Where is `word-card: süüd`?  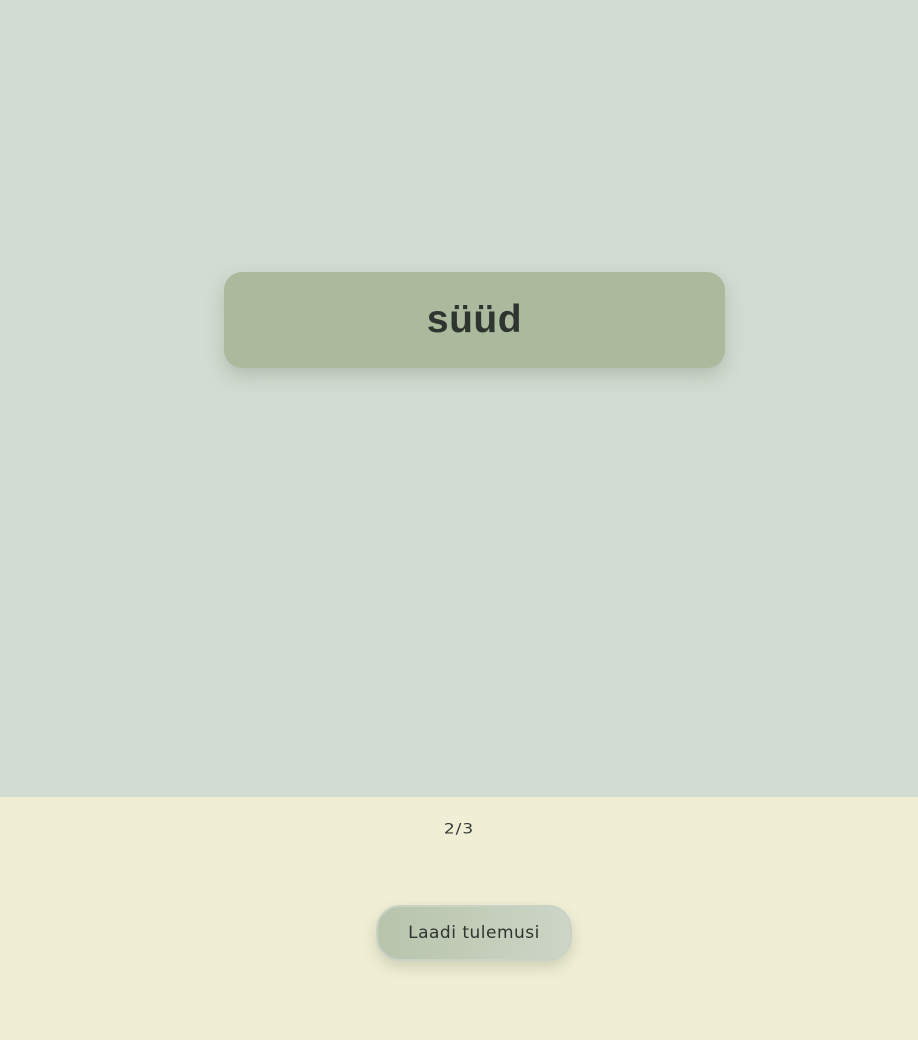 word-card: süüd is located at coordinates (474, 320).